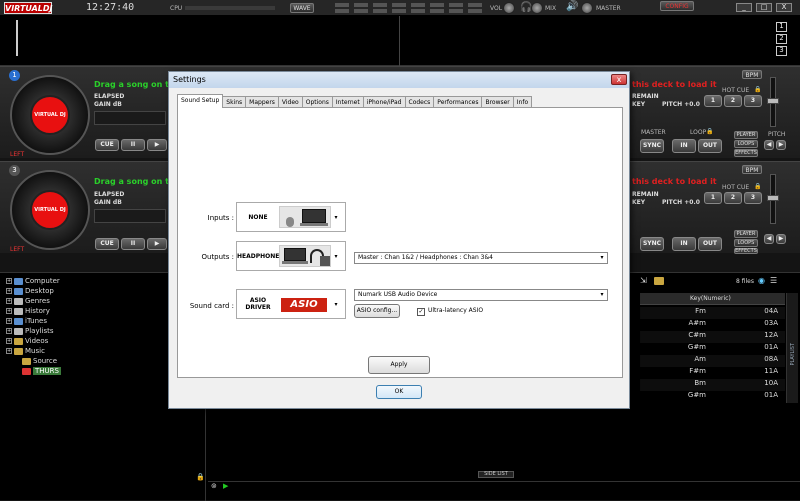  What do you see at coordinates (746, 234) in the screenshot?
I see `deck2-player-tab: PLAYER` at bounding box center [746, 234].